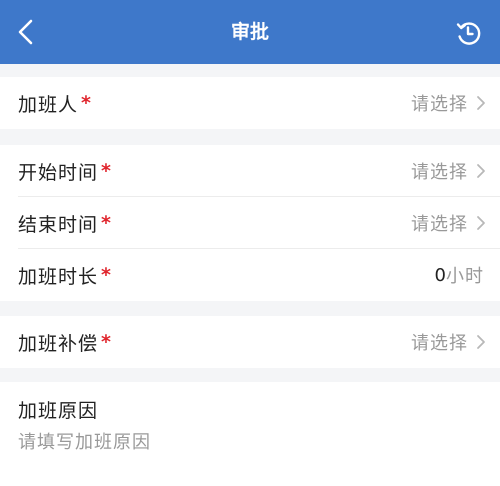 Image resolution: width=500 pixels, height=486 pixels. I want to click on compensation-placeholder: 请选择, so click(439, 343).